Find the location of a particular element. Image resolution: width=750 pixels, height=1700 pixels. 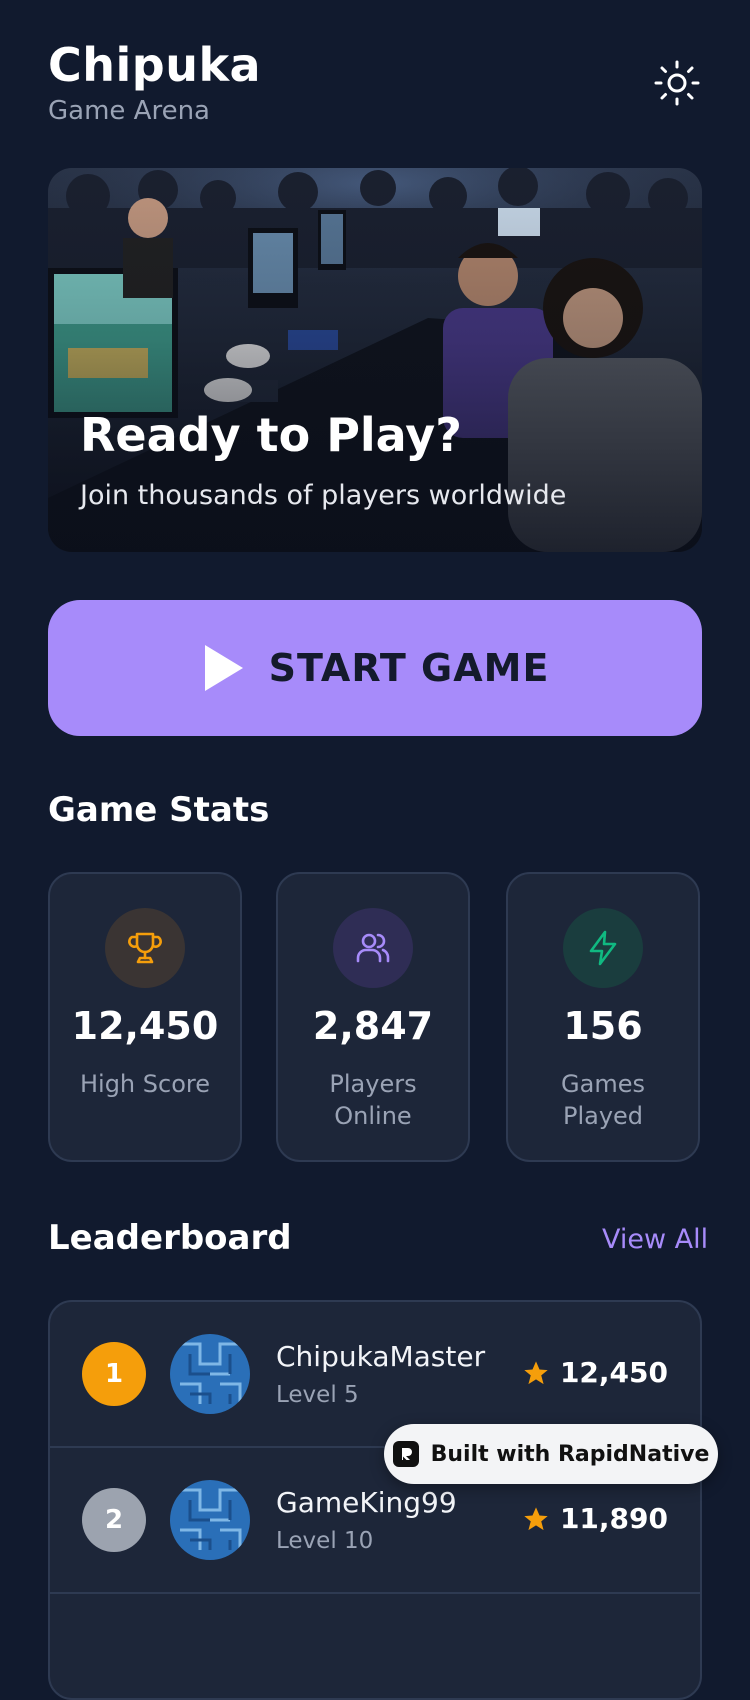

stat-label: High Score is located at coordinates (144, 1084).